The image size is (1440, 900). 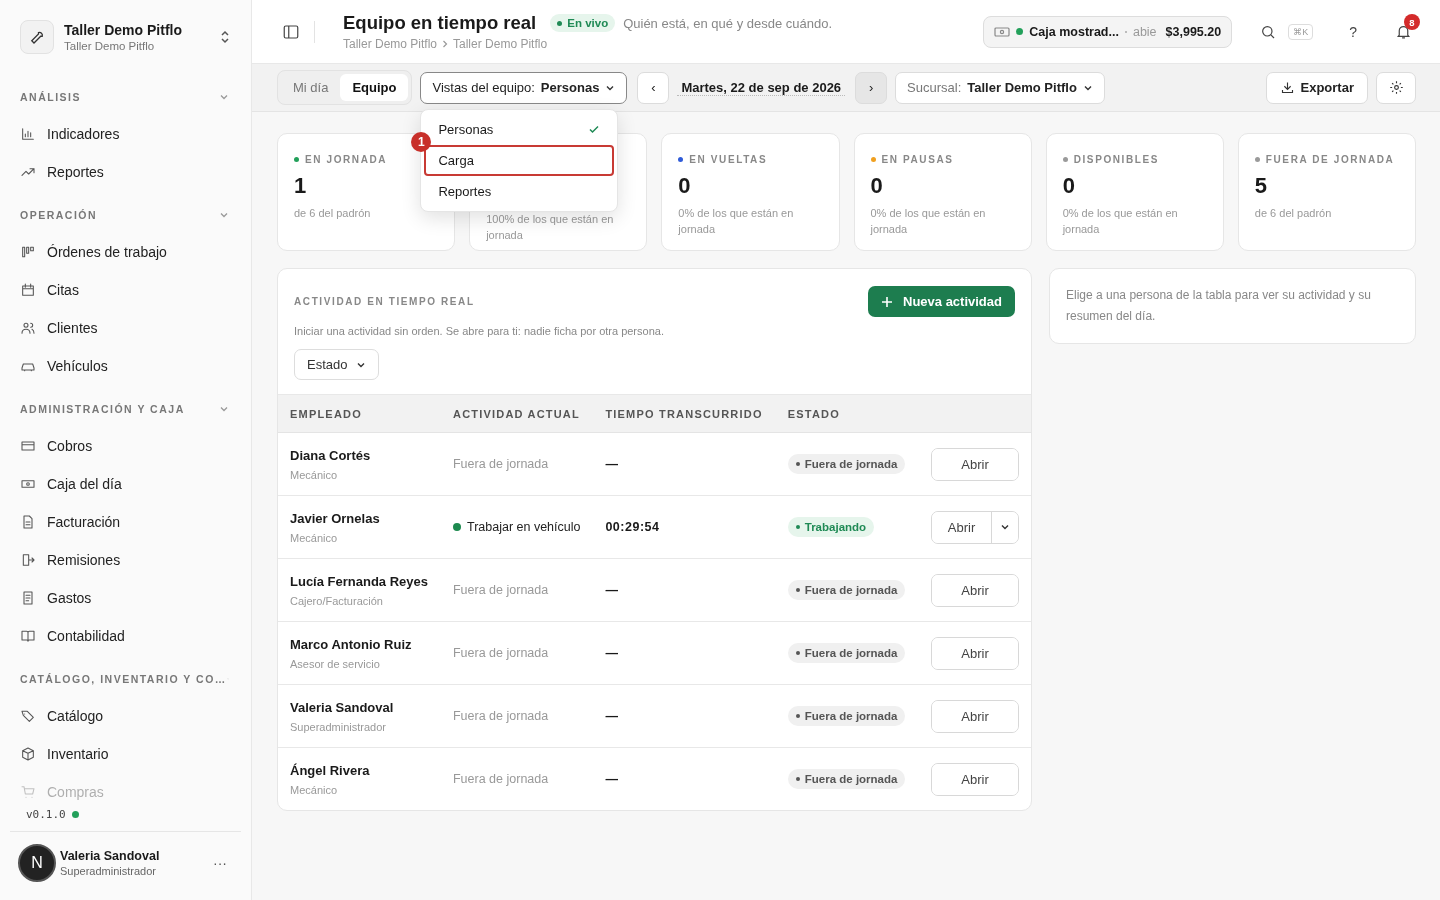 What do you see at coordinates (941, 301) in the screenshot?
I see `new-activity-button: Nueva actividad` at bounding box center [941, 301].